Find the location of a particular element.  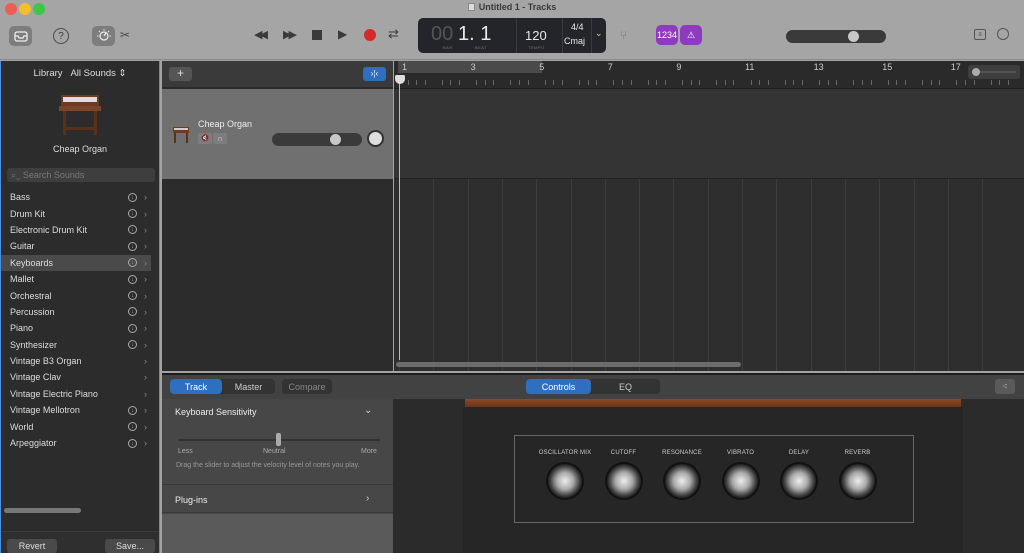

ruler: 1 3 5 7 9 11 13 15 17 is located at coordinates (709, 75).